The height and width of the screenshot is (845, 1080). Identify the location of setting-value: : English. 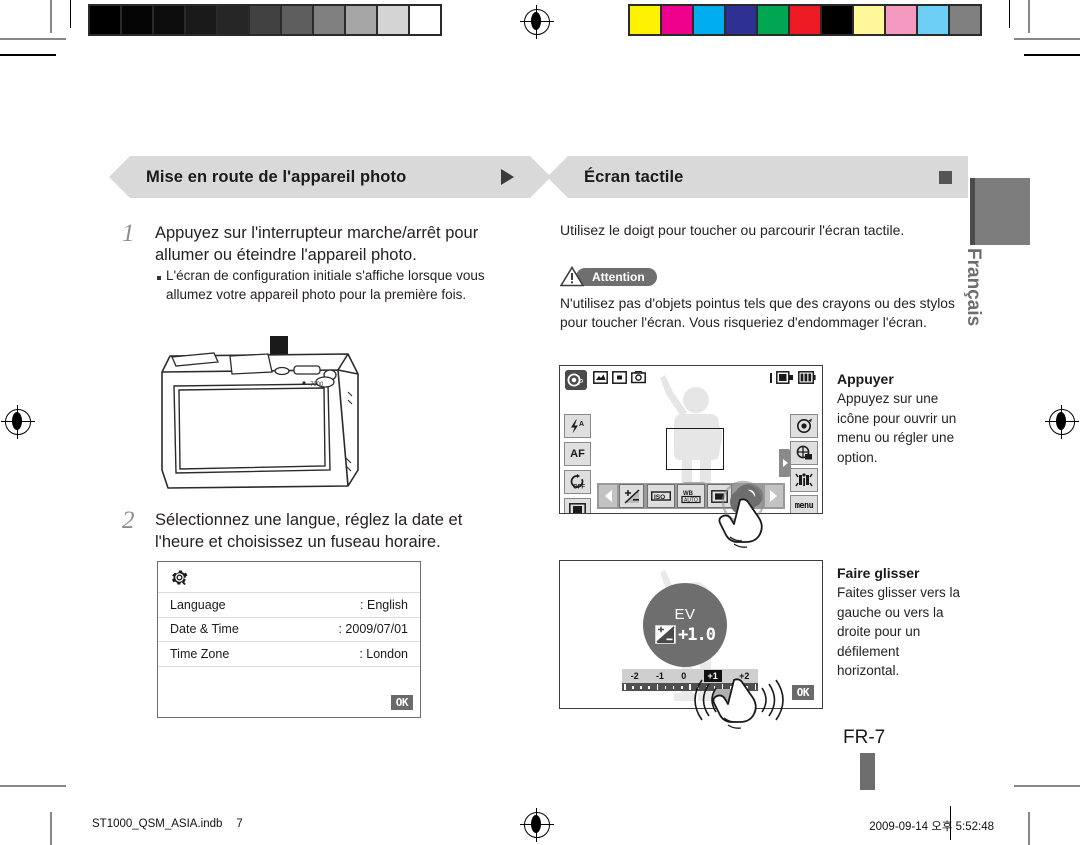
(384, 604).